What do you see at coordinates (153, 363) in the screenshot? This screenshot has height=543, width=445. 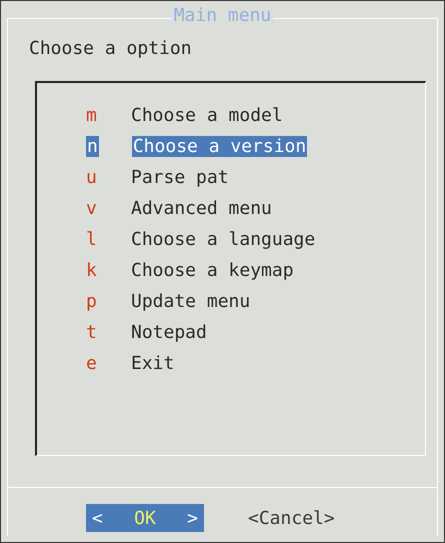 I see `menu-item: Exit` at bounding box center [153, 363].